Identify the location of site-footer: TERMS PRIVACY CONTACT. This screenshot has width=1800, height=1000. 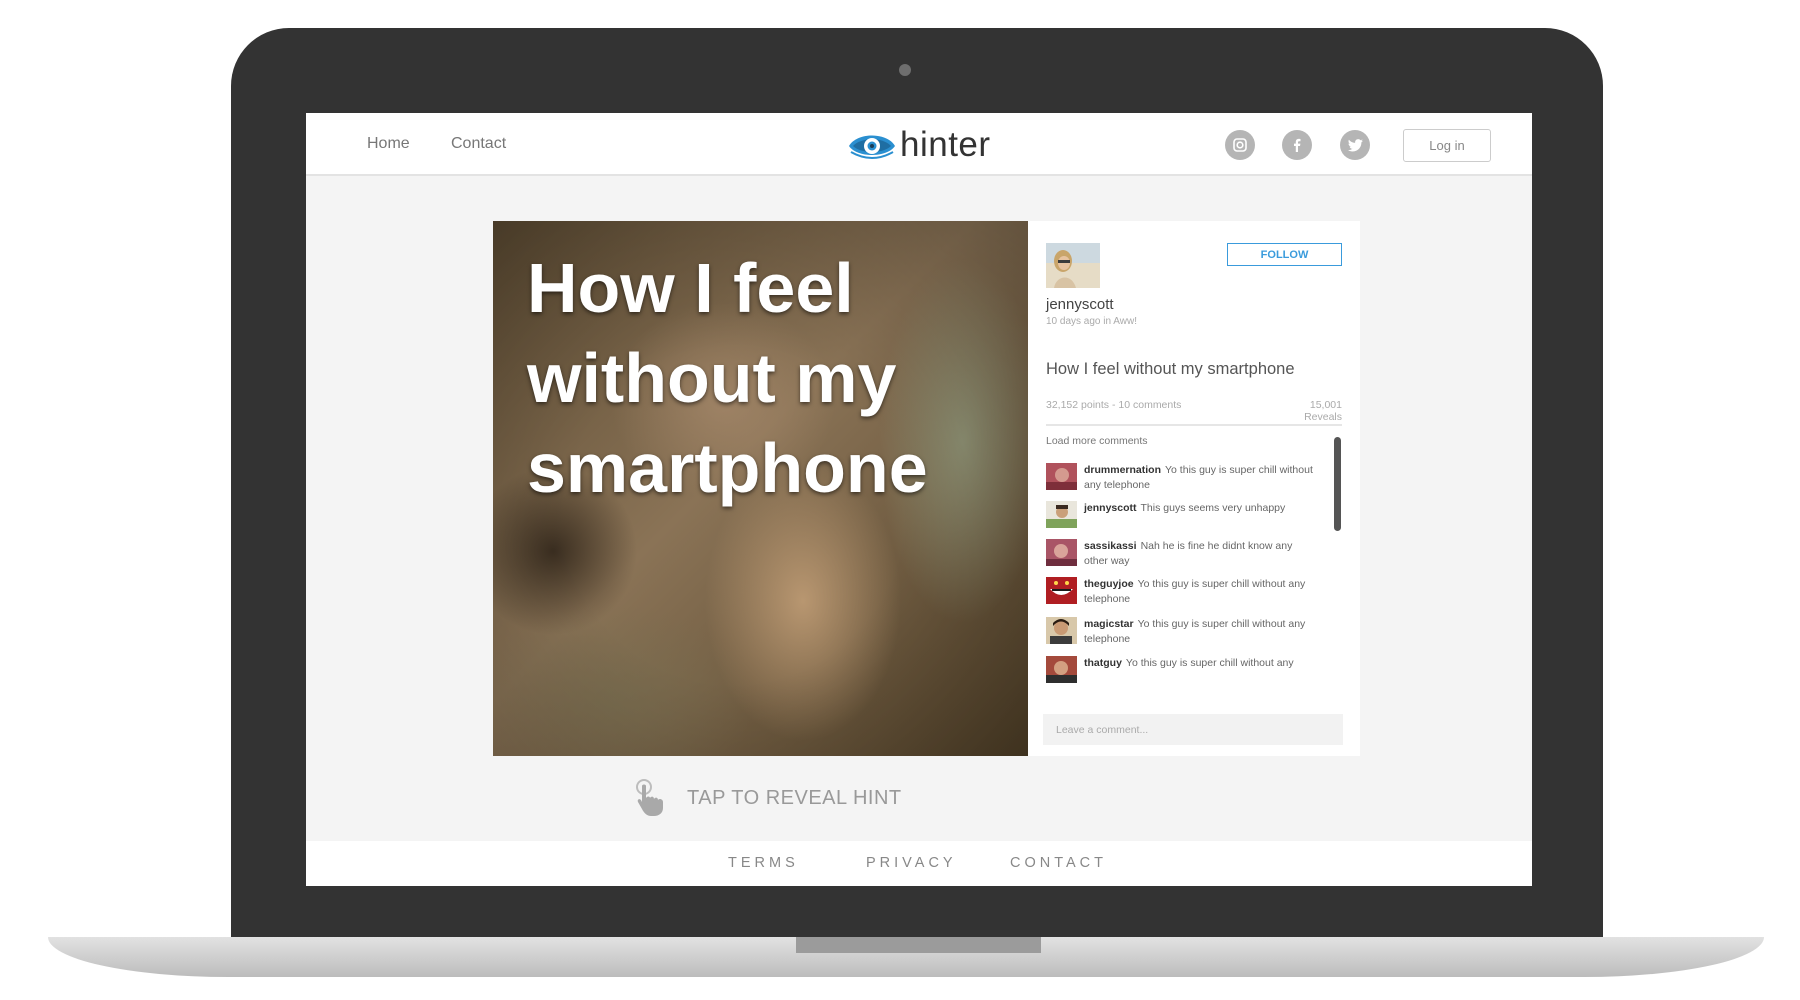
(919, 863).